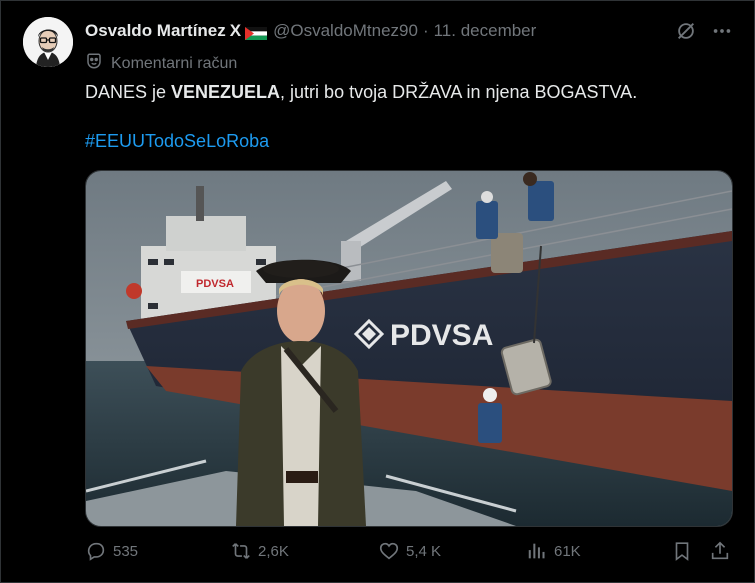  What do you see at coordinates (485, 31) in the screenshot?
I see `tweet-date: 11. december` at bounding box center [485, 31].